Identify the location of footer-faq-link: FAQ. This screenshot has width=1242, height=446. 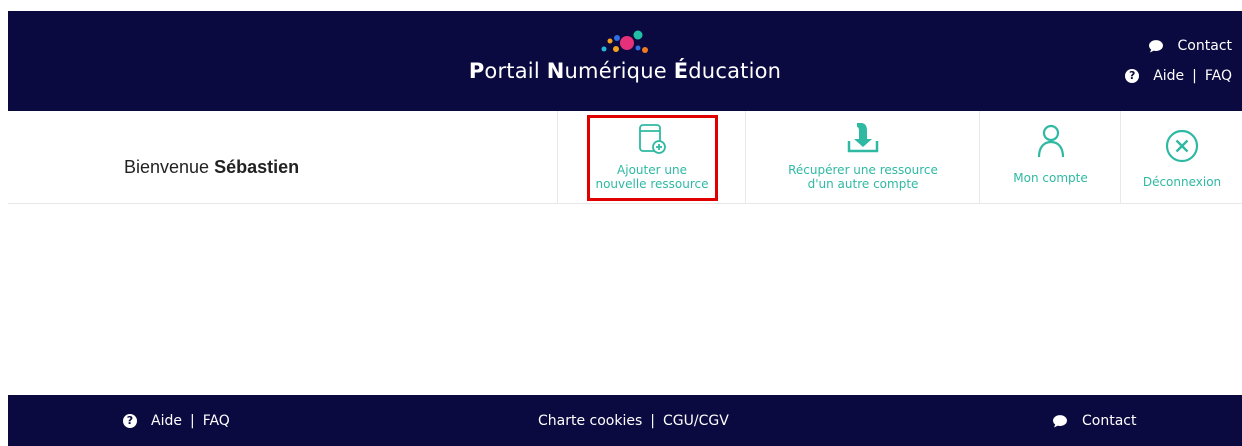
(216, 421).